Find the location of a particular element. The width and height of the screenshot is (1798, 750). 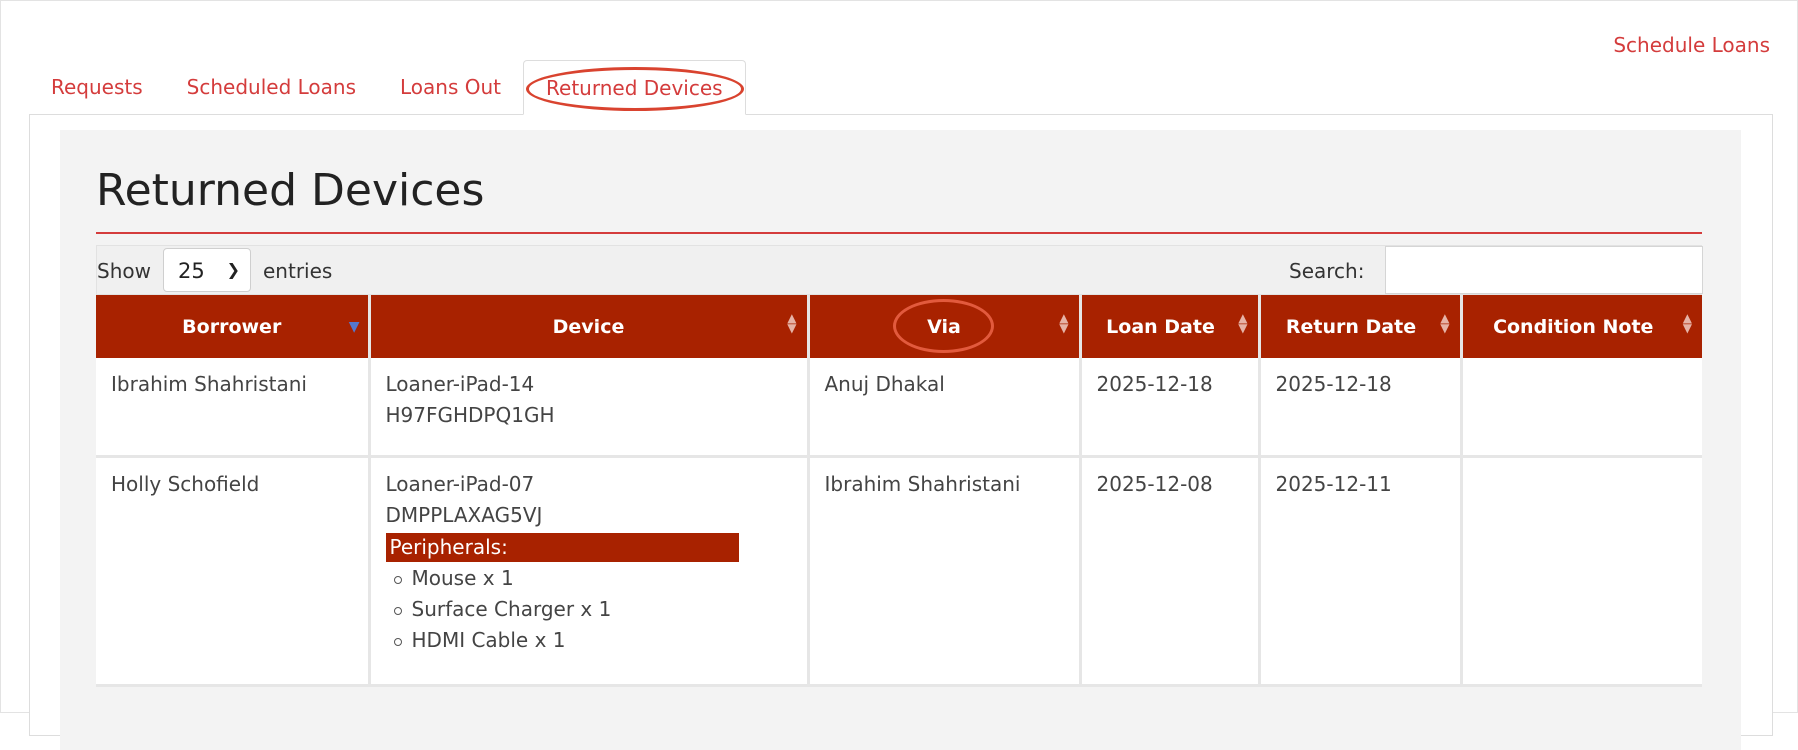

column-header-borrower: Borrower ▼ is located at coordinates (233, 326).